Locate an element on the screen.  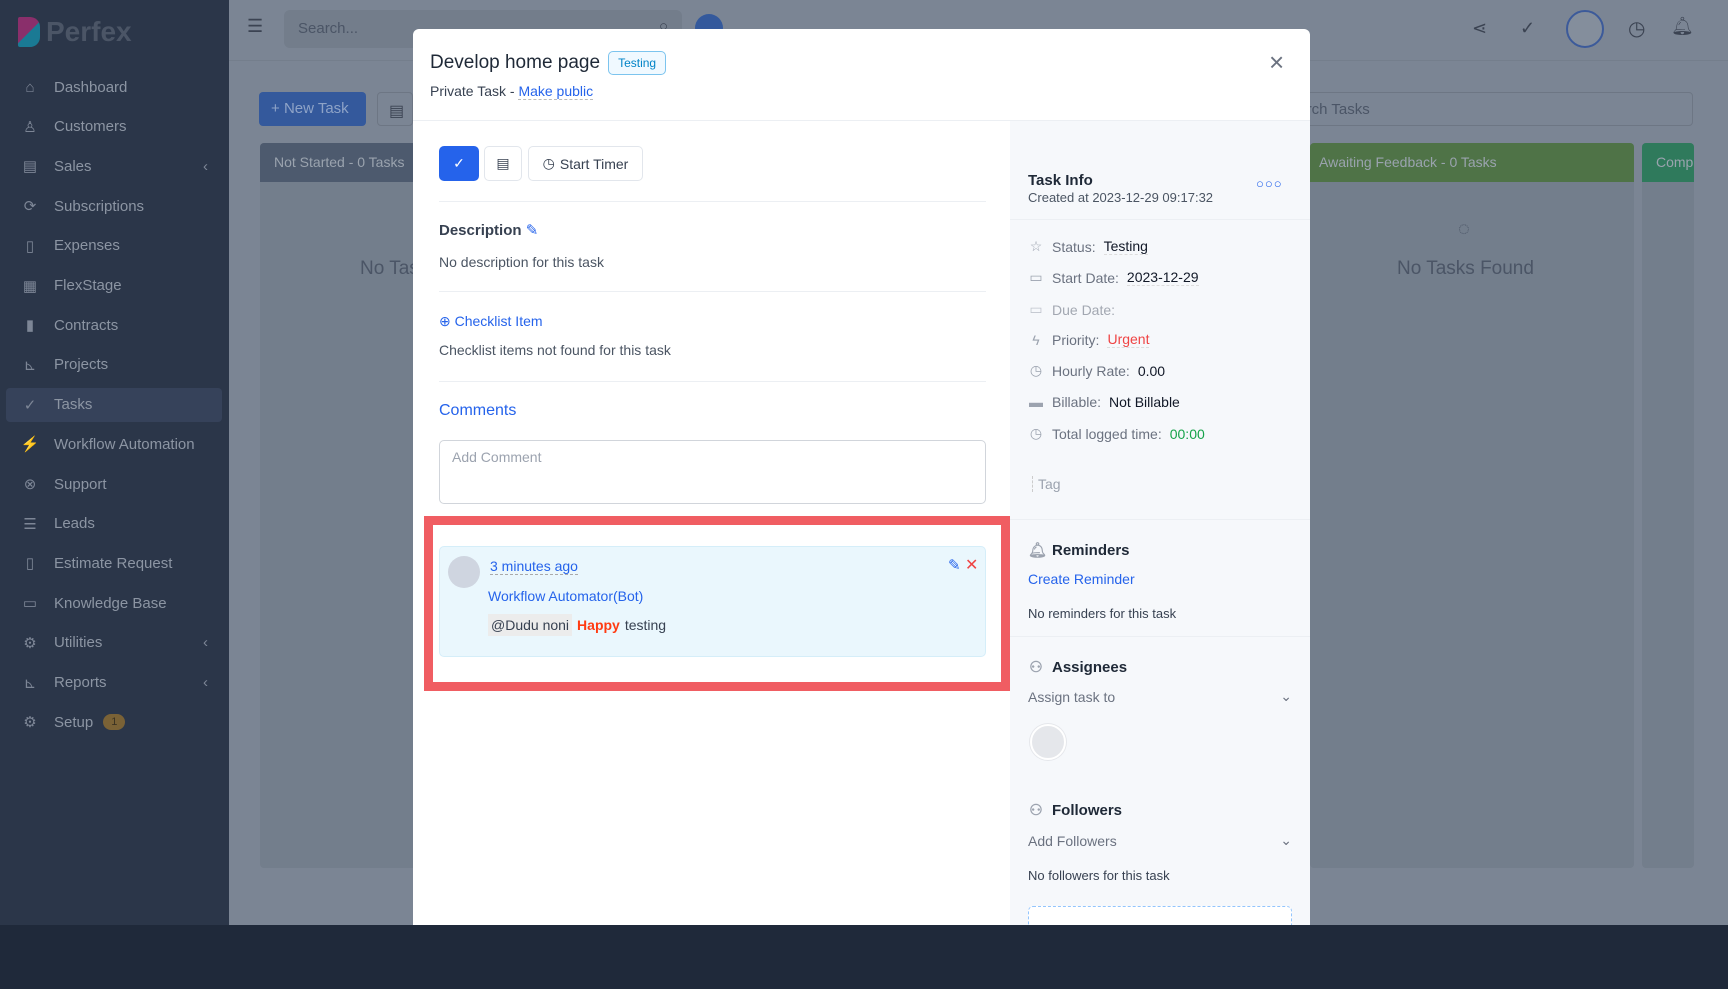
task-field-status: ☆ Status: Testing is located at coordinates (1088, 246).